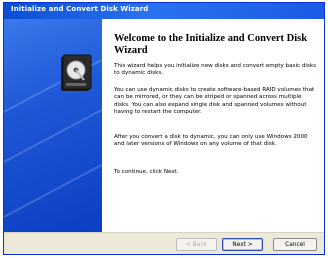 This screenshot has height=258, width=328. Describe the element at coordinates (242, 244) in the screenshot. I see `next-button: Next >` at that location.